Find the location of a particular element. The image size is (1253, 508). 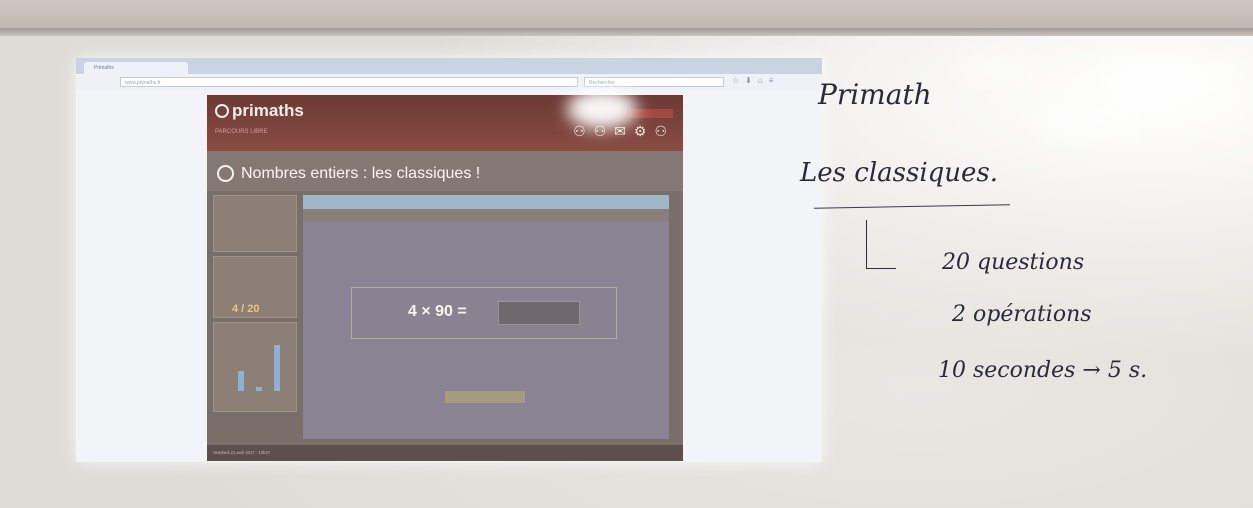

logo-text: primaths is located at coordinates (268, 110).